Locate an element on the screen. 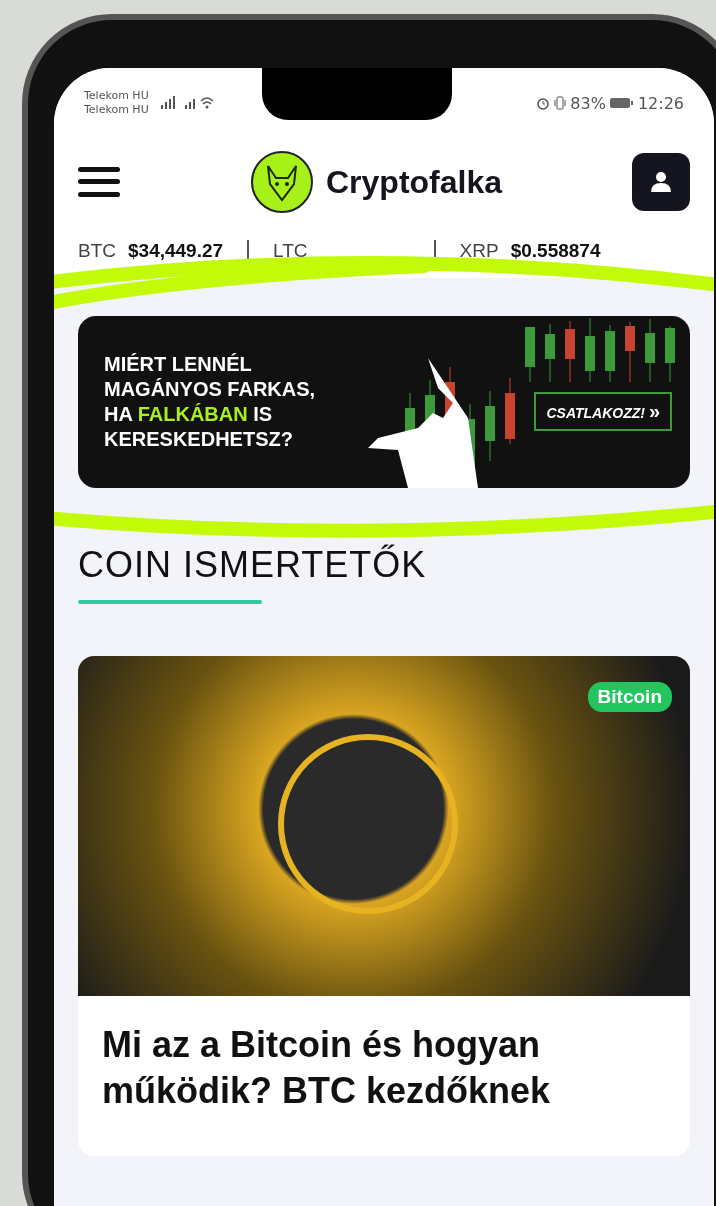  banner-headline-line: MIÉRT LENNÉL is located at coordinates (178, 364).